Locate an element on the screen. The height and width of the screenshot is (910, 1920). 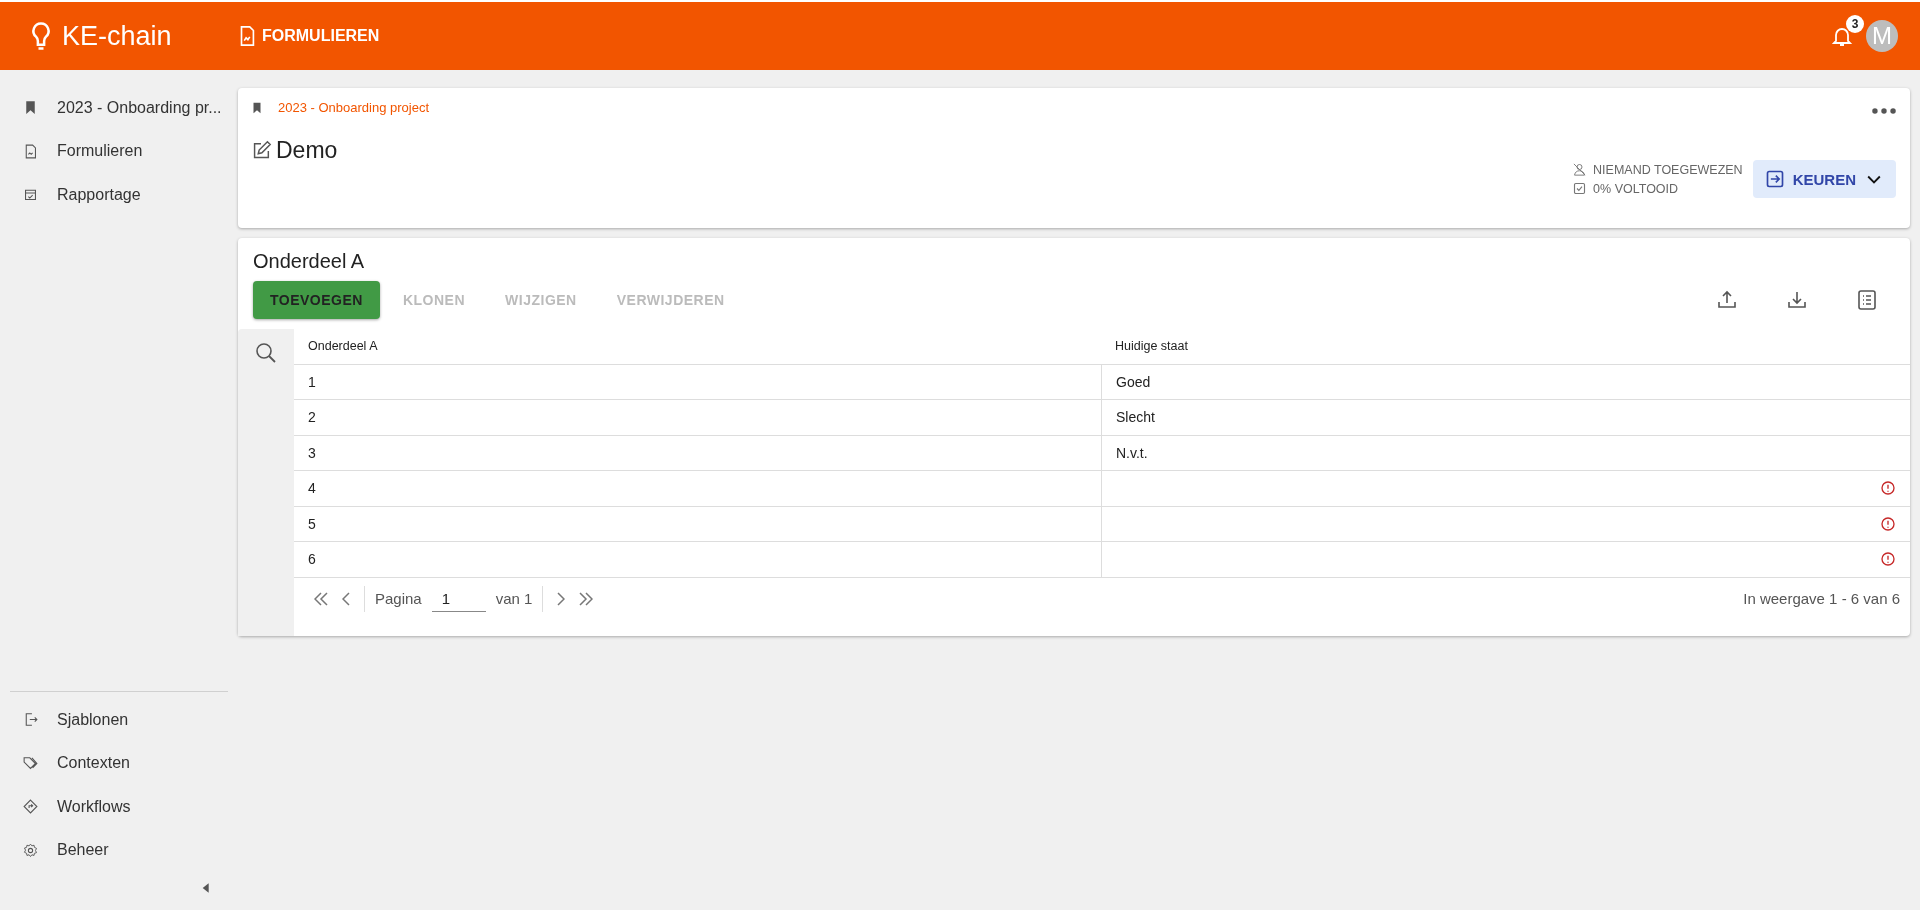
previous-page-button is located at coordinates (346, 598).